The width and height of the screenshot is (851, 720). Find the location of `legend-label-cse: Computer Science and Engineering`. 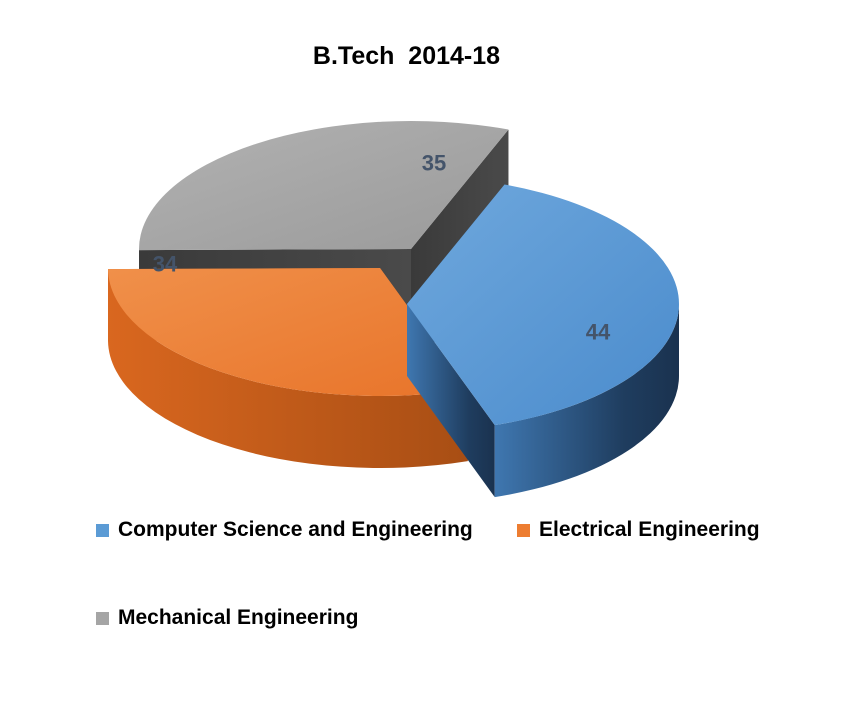

legend-label-cse: Computer Science and Engineering is located at coordinates (295, 529).